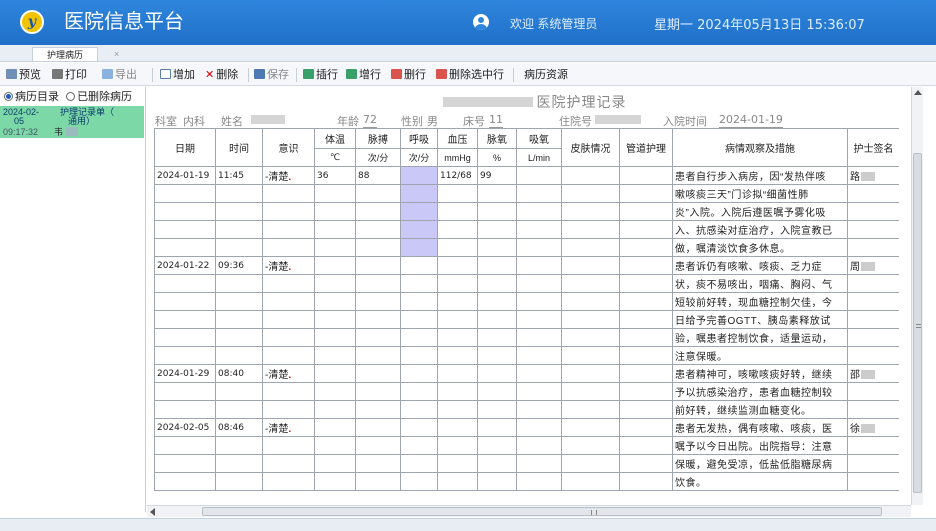  What do you see at coordinates (760, 265) in the screenshot?
I see `cell-observation: 患者诉仍有咳嗽、咳痰、乏力症` at bounding box center [760, 265].